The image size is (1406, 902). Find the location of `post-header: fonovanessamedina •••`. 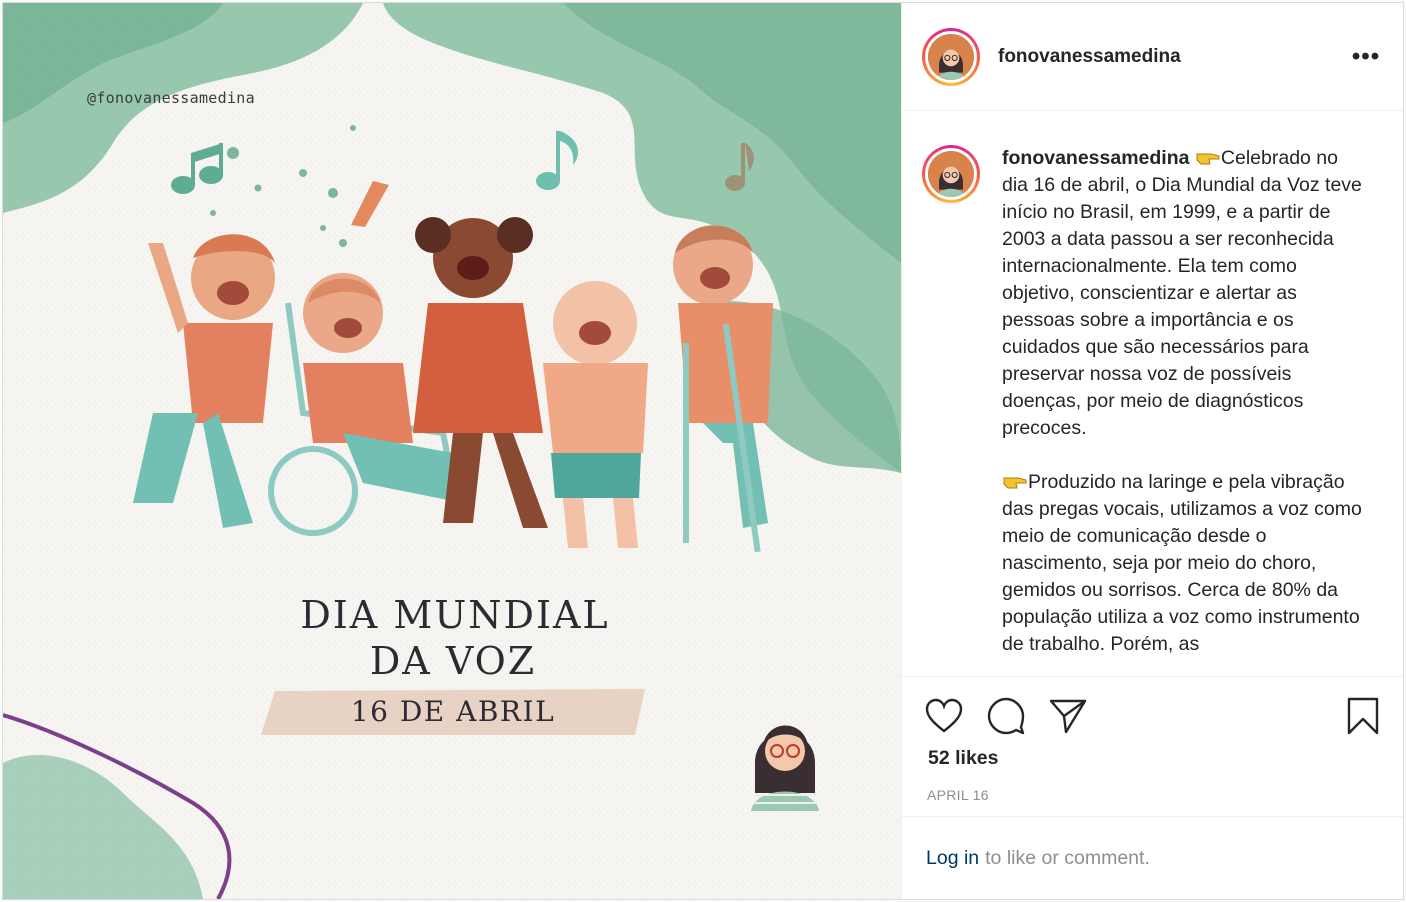

post-header: fonovanessamedina ••• is located at coordinates (1152, 57).